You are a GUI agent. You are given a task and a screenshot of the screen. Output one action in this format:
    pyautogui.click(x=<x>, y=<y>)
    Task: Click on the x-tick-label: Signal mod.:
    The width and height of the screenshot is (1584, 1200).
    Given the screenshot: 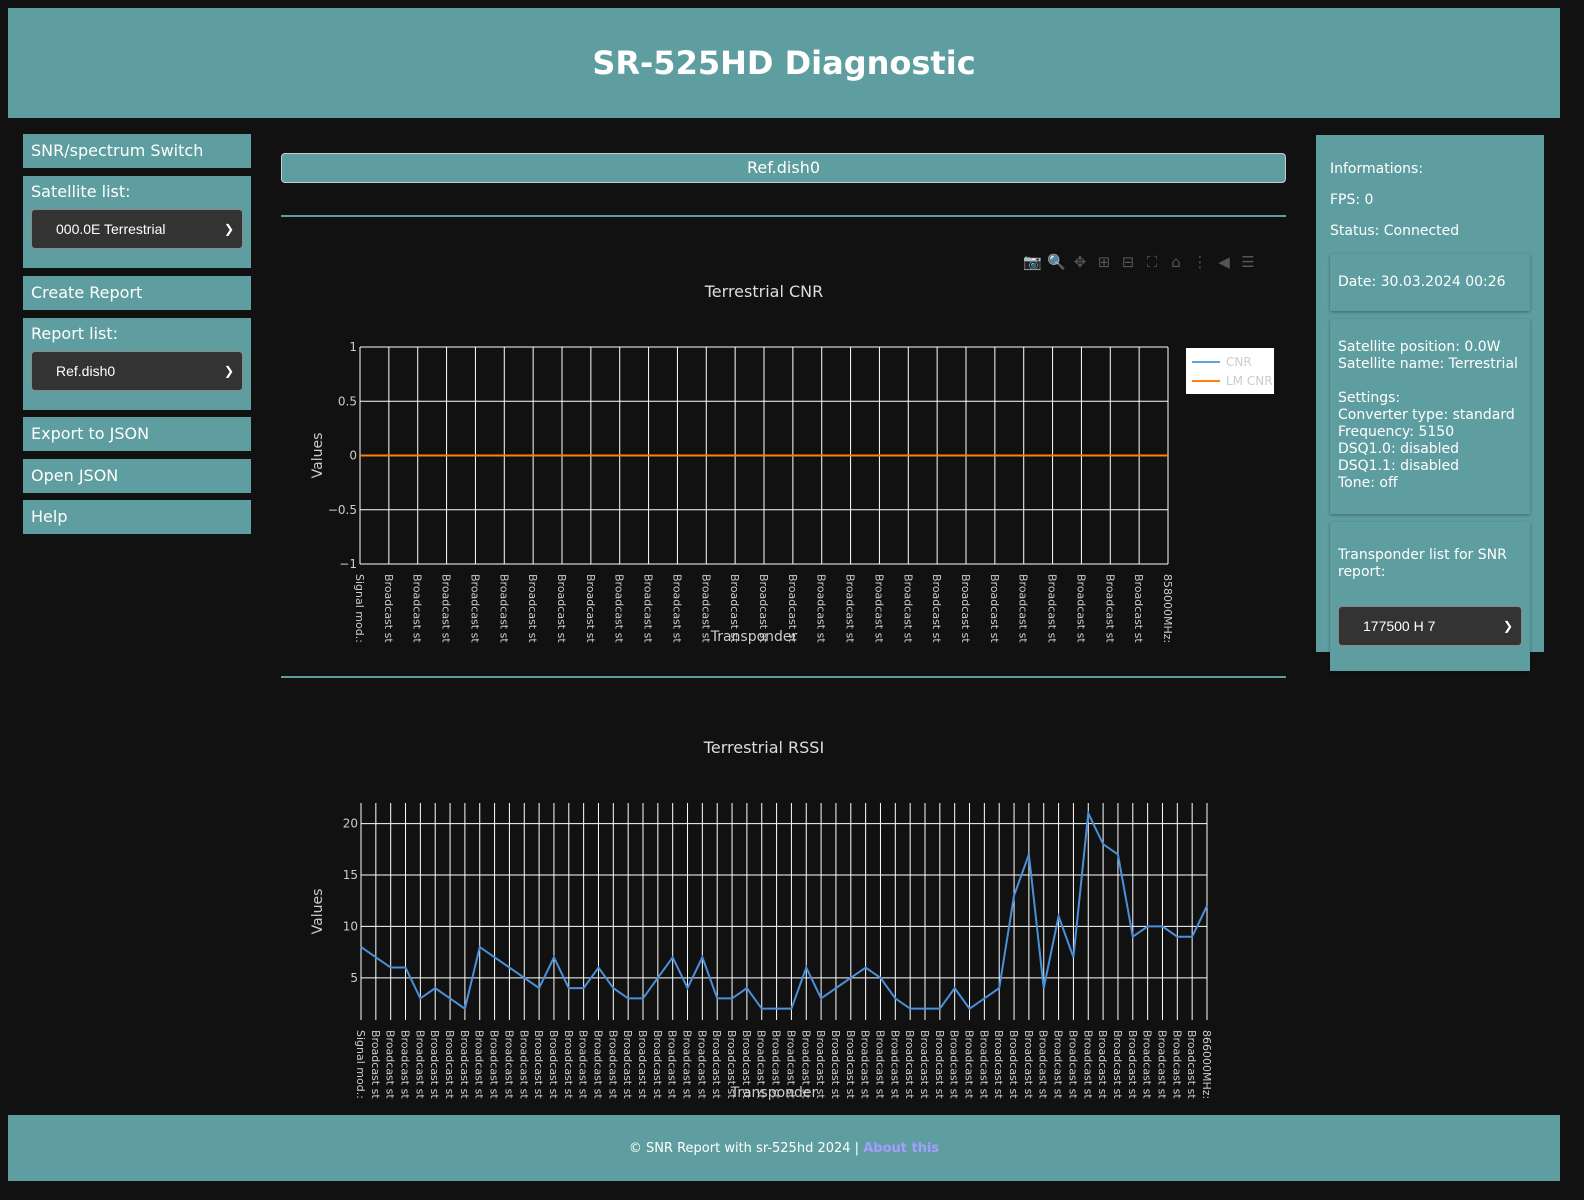 What is the action you would take?
    pyautogui.click(x=360, y=1064)
    